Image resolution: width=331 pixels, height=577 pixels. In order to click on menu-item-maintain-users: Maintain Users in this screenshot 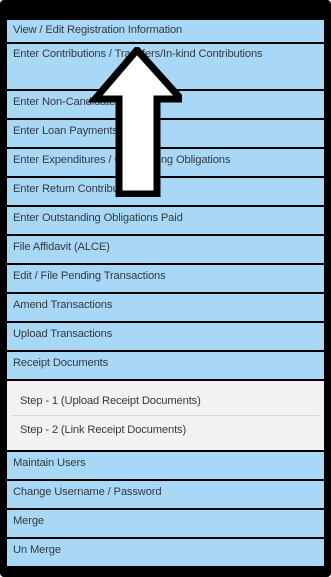, I will do `click(165, 465)`.